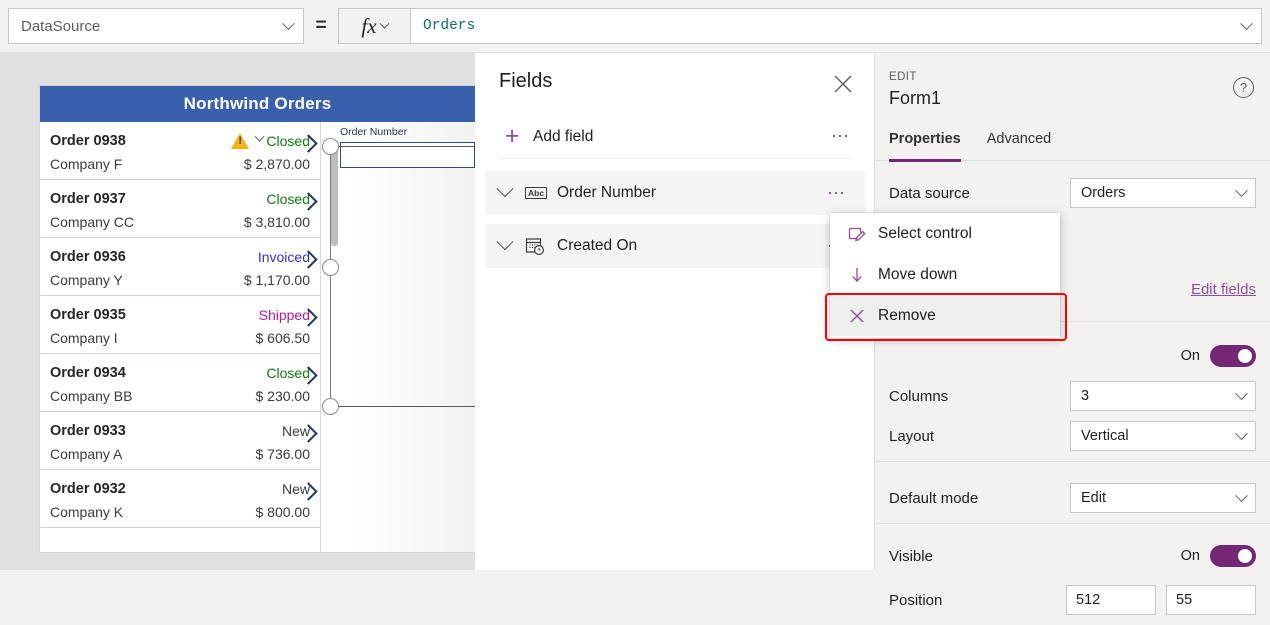 Image resolution: width=1270 pixels, height=625 pixels. I want to click on warning-icon, so click(248, 140).